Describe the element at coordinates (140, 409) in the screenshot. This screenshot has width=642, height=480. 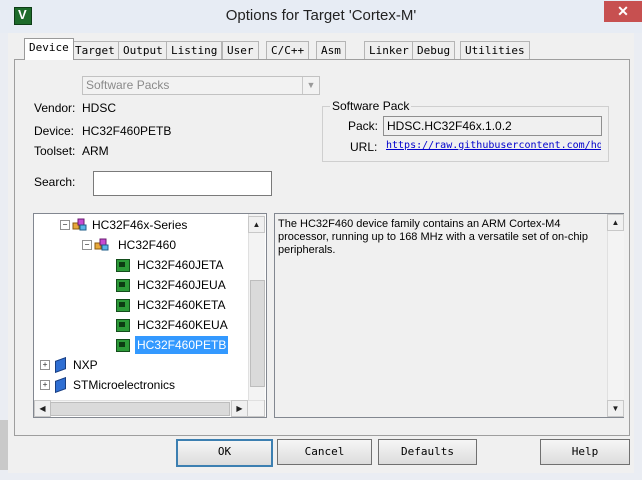
I see `tree-hscroll-thumb` at that location.